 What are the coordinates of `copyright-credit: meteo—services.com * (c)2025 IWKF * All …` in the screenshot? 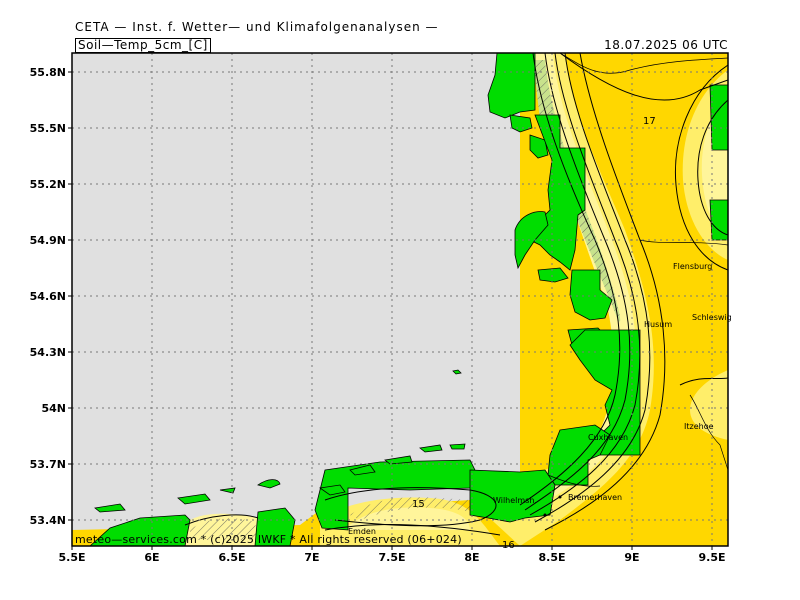 It's located at (268, 539).